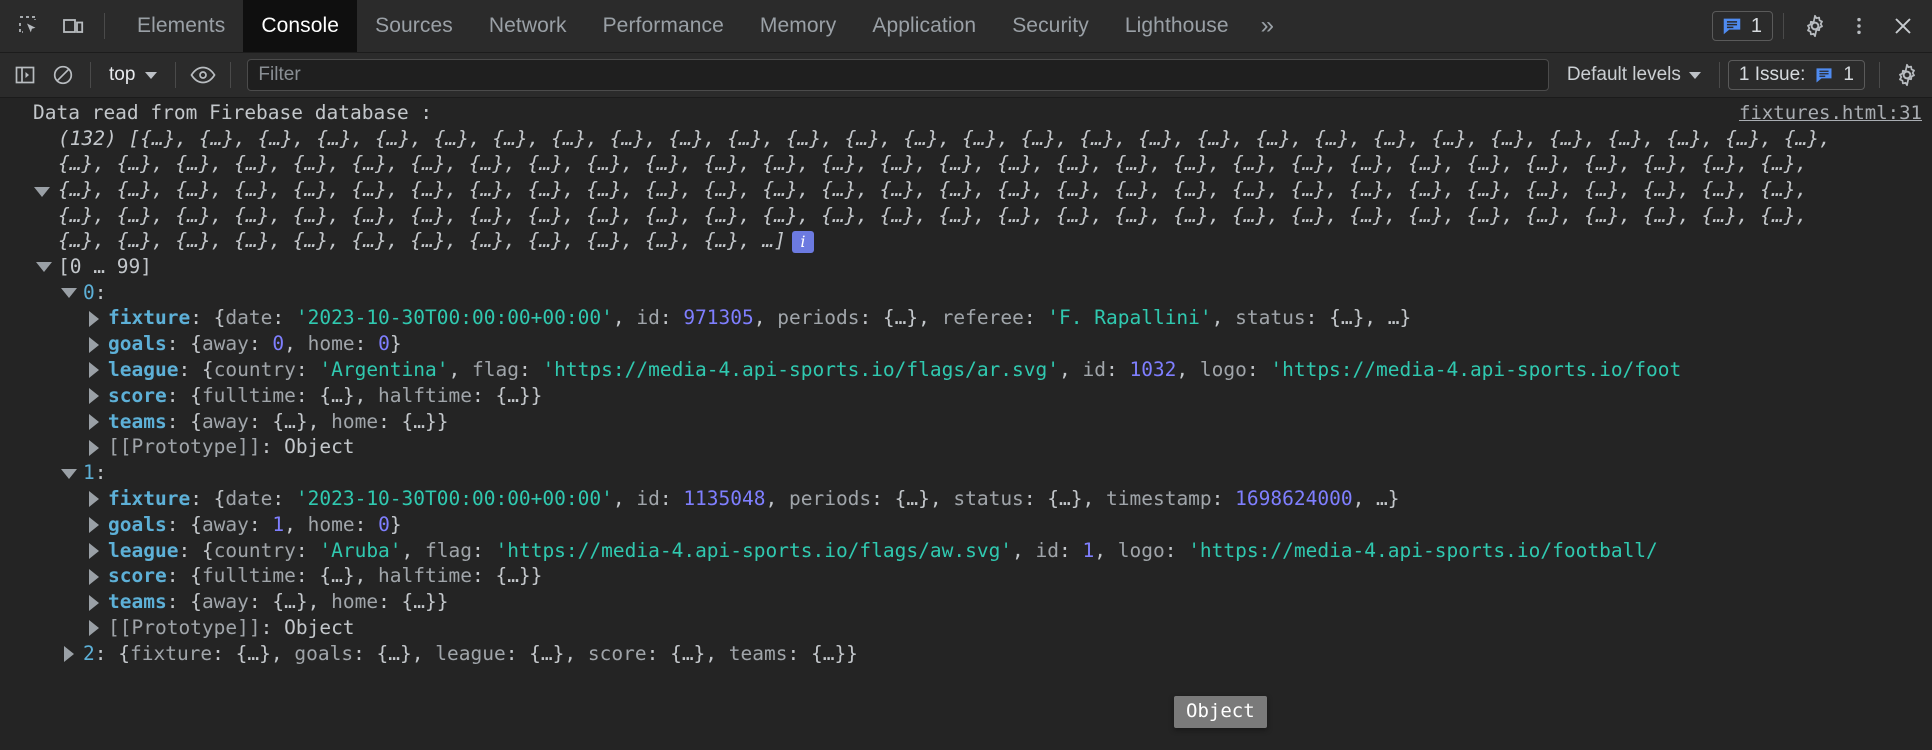 The height and width of the screenshot is (750, 1932). Describe the element at coordinates (384, 524) in the screenshot. I see `tree-token: 0` at that location.